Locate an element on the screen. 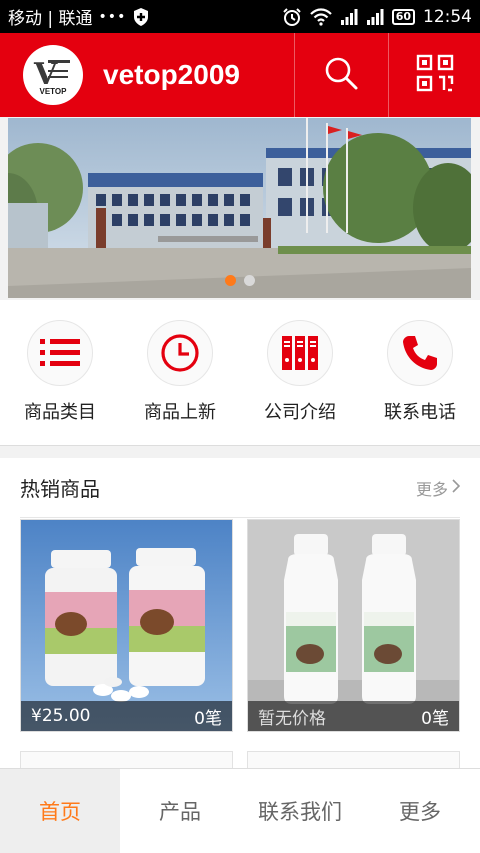 Image resolution: width=480 pixels, height=853 pixels. brand-logo: V VETOP is located at coordinates (53, 75).